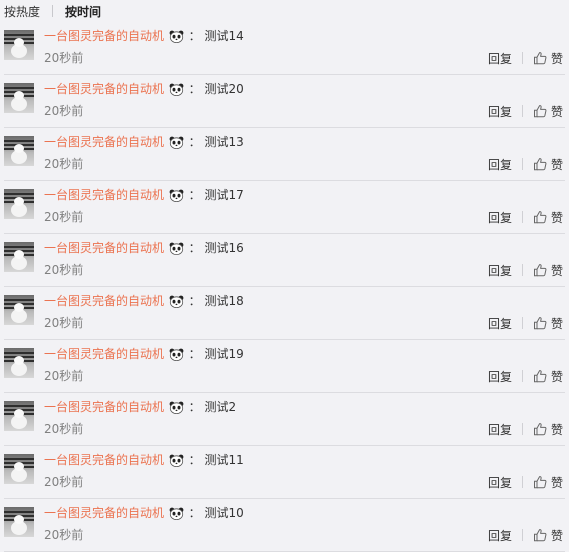 This screenshot has height=552, width=569. Describe the element at coordinates (224, 248) in the screenshot. I see `comment-content: 测试16` at that location.